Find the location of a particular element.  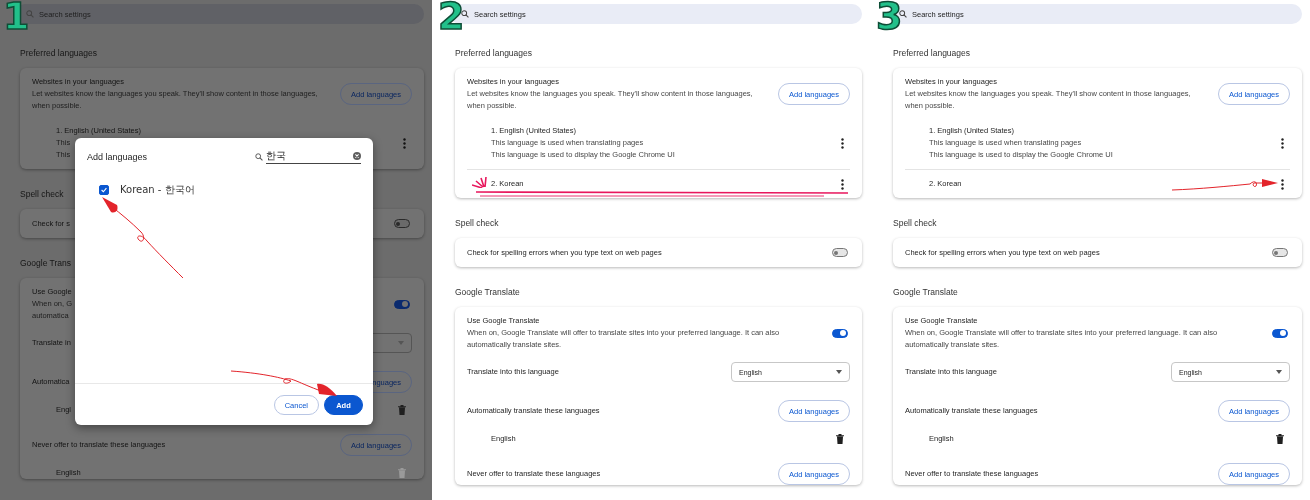

search-field: 한국 is located at coordinates (313, 157).